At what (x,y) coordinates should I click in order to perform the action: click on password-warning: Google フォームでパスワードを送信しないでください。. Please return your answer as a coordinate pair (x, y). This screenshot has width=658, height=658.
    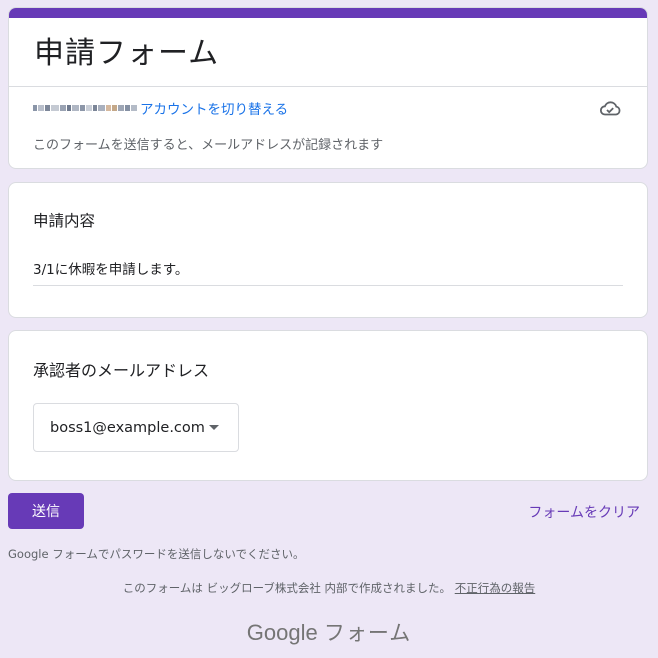
    Looking at the image, I should click on (156, 554).